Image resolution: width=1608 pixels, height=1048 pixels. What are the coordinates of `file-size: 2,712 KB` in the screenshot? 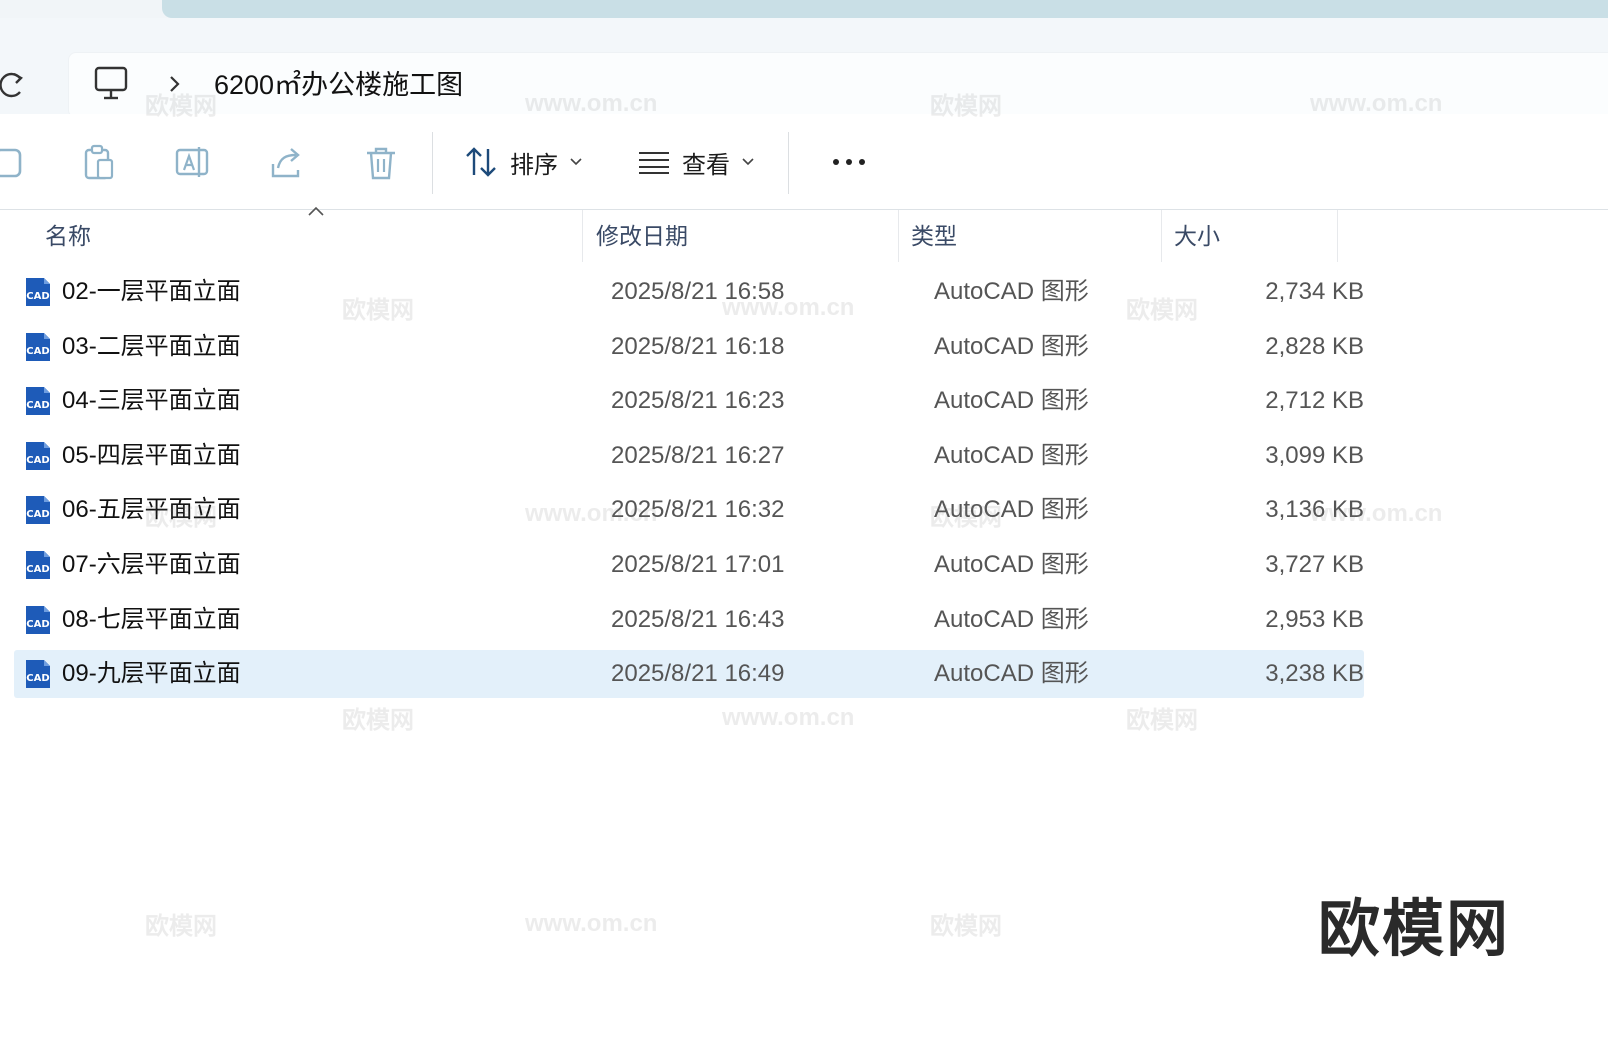 It's located at (1314, 401).